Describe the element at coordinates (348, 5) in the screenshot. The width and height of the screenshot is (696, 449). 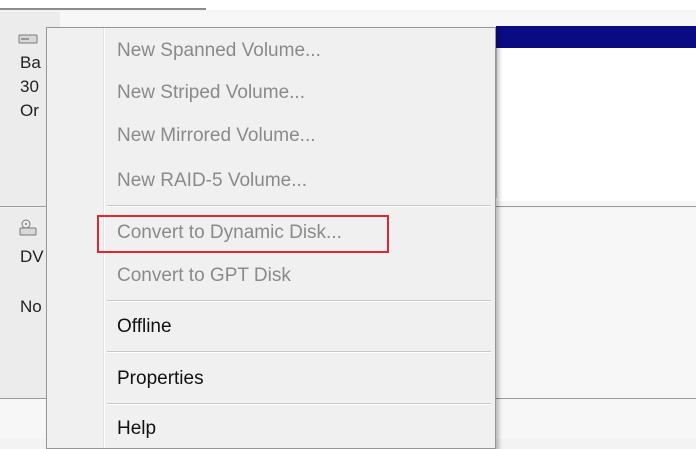
I see `top-bar` at that location.